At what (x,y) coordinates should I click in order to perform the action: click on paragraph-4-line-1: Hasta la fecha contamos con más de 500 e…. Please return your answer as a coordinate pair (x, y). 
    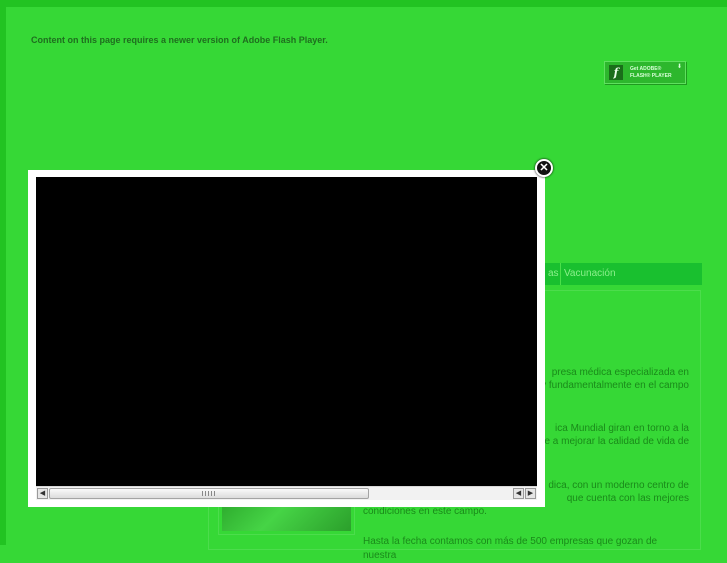
    Looking at the image, I should click on (510, 548).